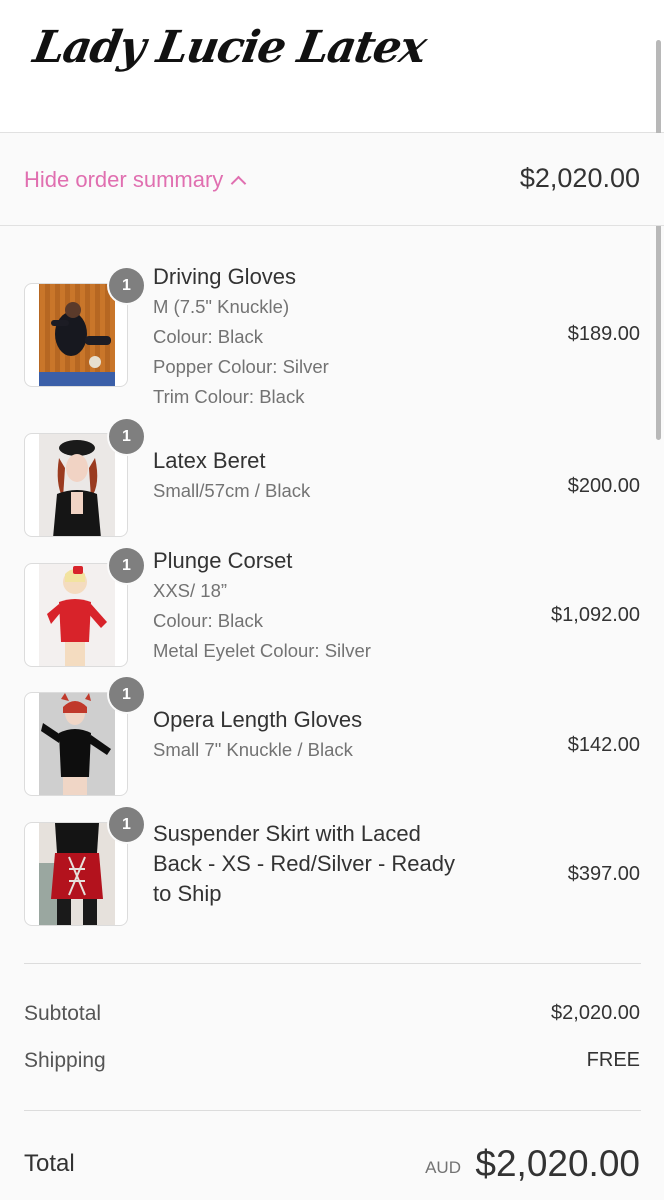 This screenshot has width=664, height=1200. Describe the element at coordinates (187, 893) in the screenshot. I see `item-name-line: to Ship` at that location.